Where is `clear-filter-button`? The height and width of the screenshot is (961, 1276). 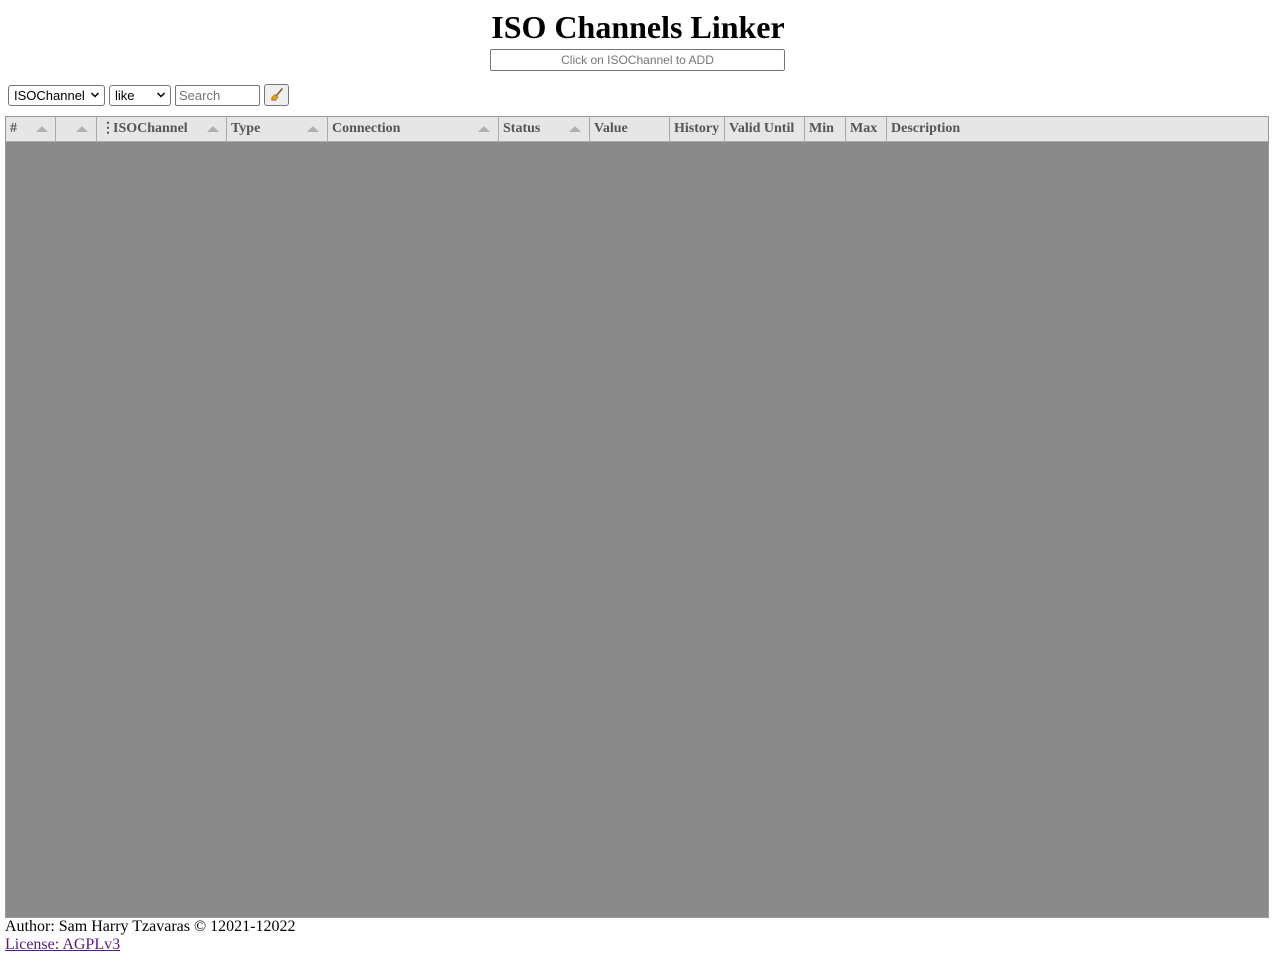 clear-filter-button is located at coordinates (276, 95).